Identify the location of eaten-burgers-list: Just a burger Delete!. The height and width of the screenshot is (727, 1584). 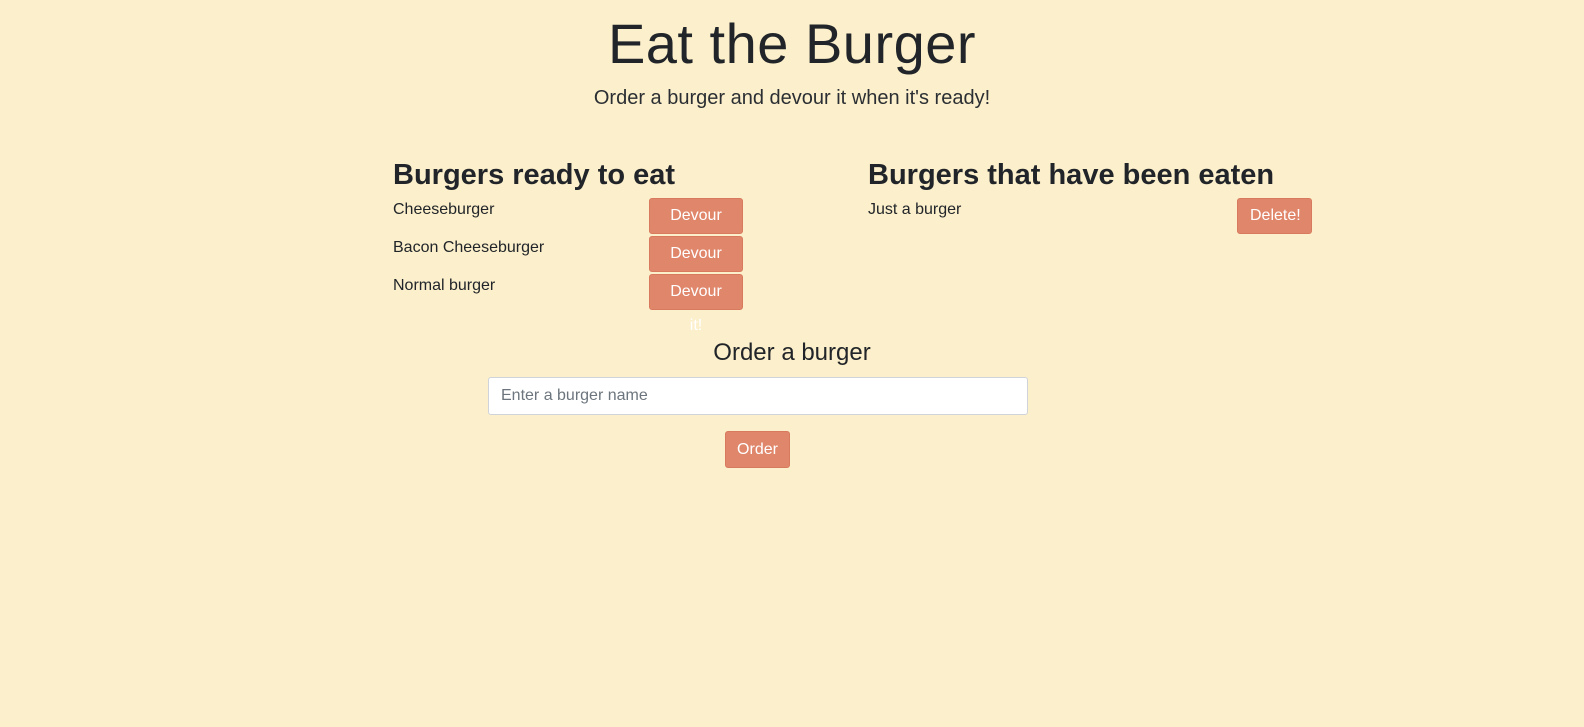
(1091, 217).